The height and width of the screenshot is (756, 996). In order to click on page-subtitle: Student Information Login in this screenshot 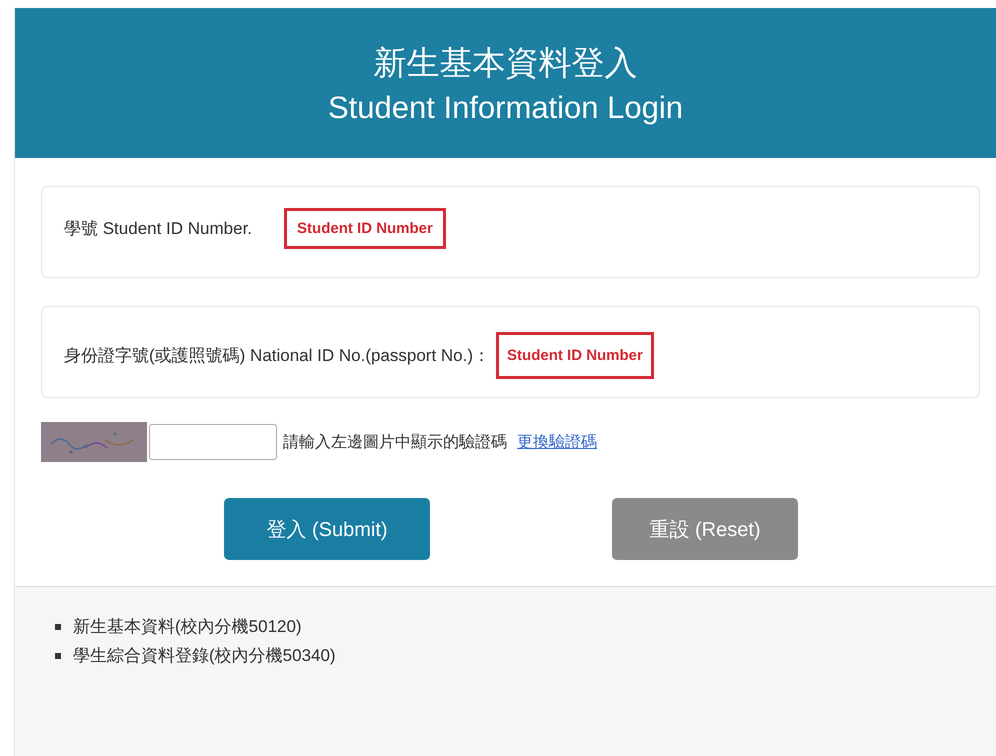, I will do `click(506, 108)`.